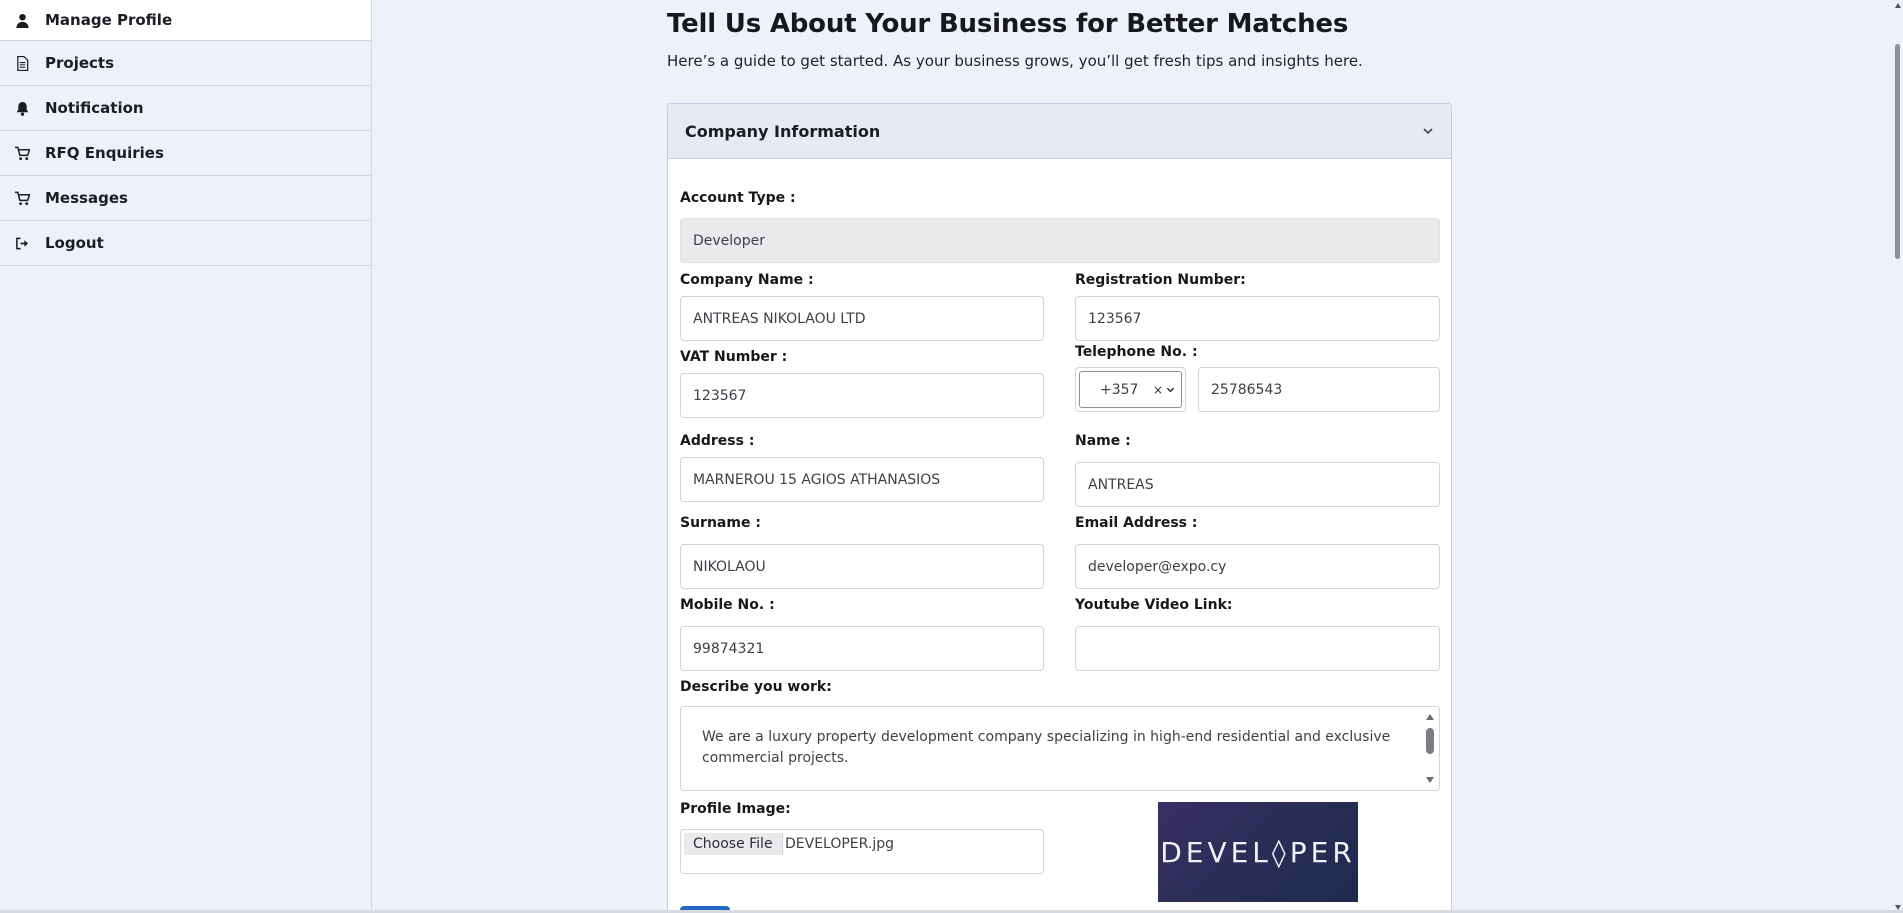  I want to click on surname-input: NIKOLAOU, so click(862, 566).